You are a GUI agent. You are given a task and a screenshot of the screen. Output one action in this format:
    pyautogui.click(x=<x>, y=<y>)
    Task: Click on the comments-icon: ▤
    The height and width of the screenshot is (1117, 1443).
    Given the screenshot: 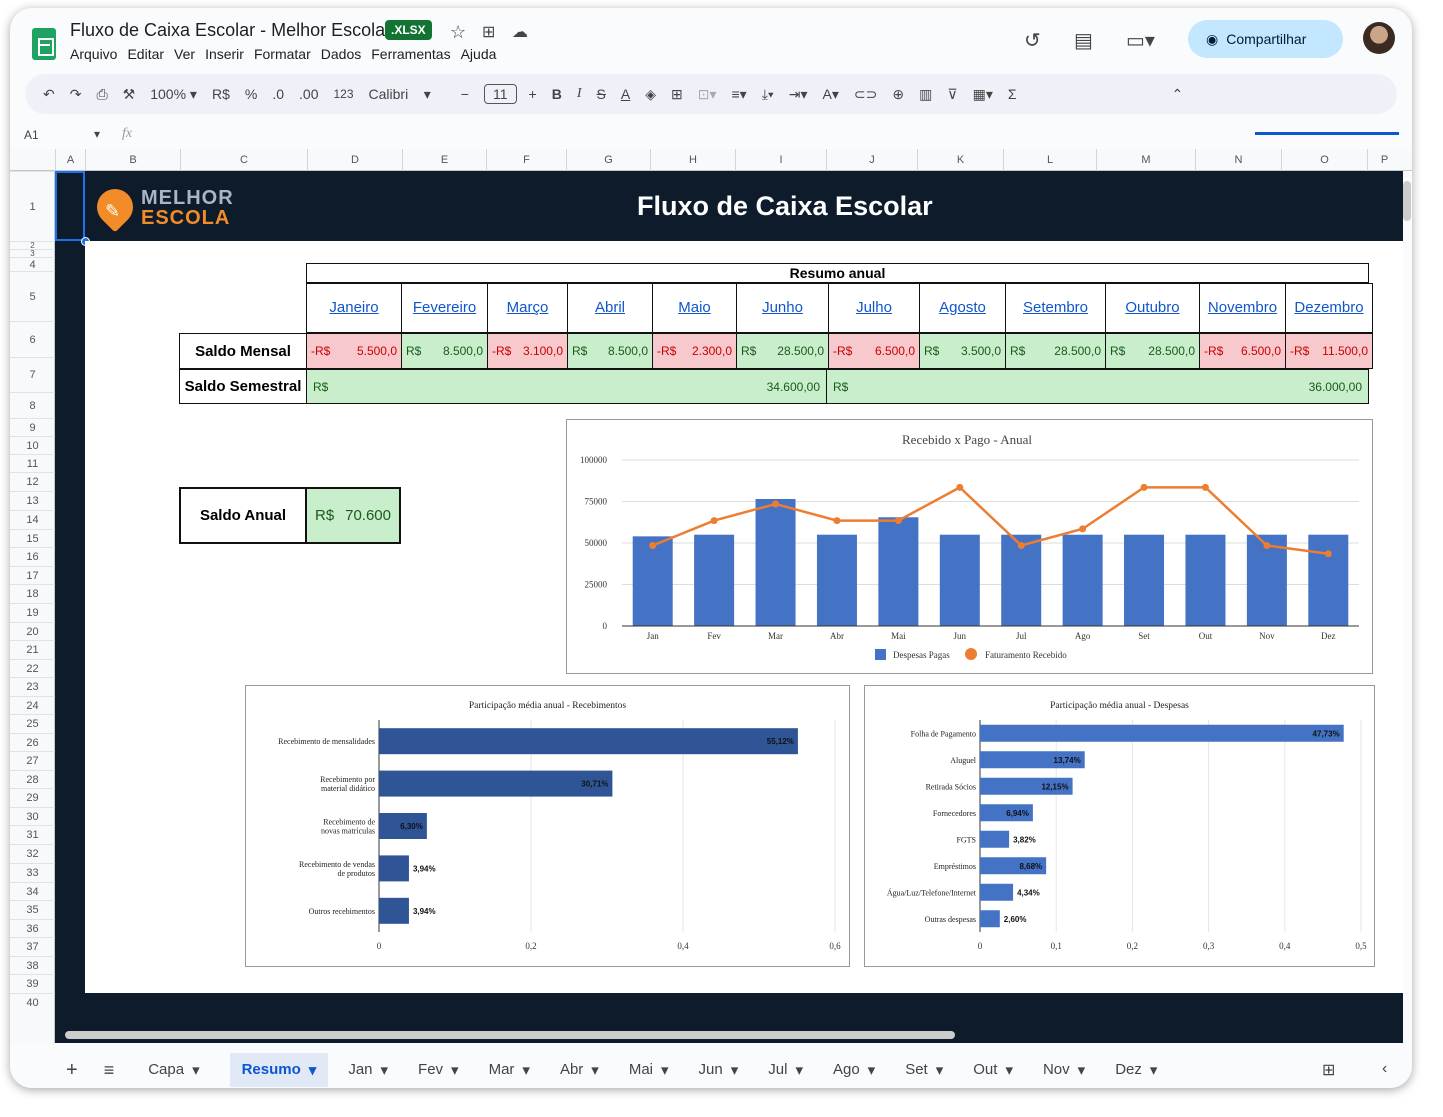 What is the action you would take?
    pyautogui.click(x=1083, y=40)
    